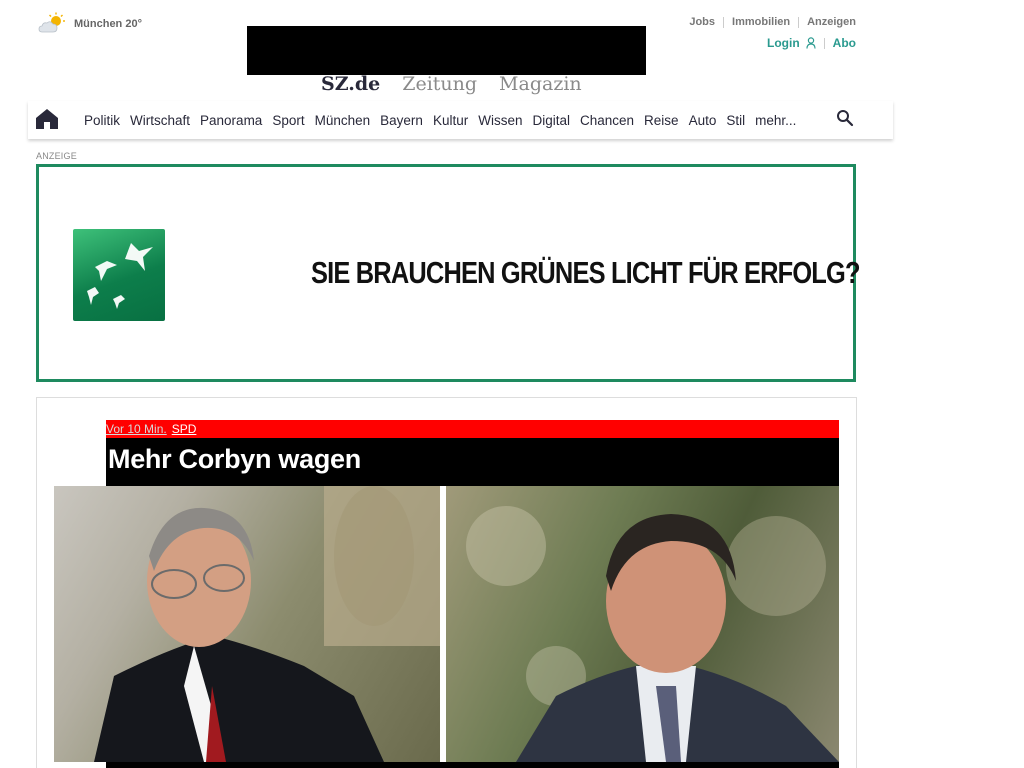  I want to click on brand-tabs: SZ.de Zeitung Magazin, so click(451, 84).